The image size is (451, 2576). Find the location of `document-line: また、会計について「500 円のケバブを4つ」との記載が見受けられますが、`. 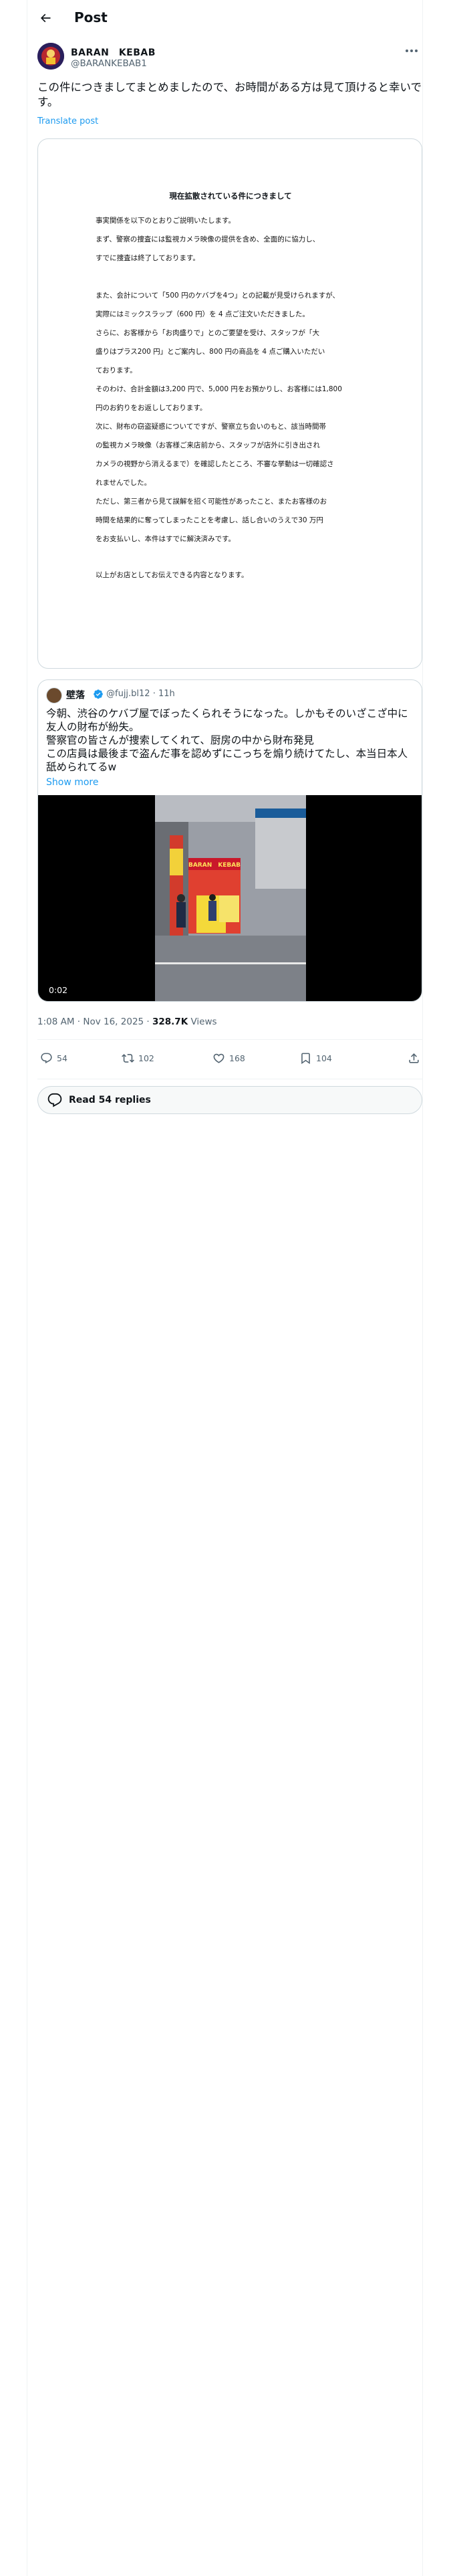

document-line: また、会計について「500 円のケバブを4つ」との記載が見受けられますが、 is located at coordinates (218, 296).